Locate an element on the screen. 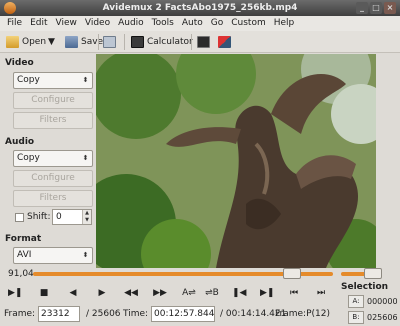 This screenshot has height=326, width=400. format-select: AVI ⬍ is located at coordinates (53, 255).